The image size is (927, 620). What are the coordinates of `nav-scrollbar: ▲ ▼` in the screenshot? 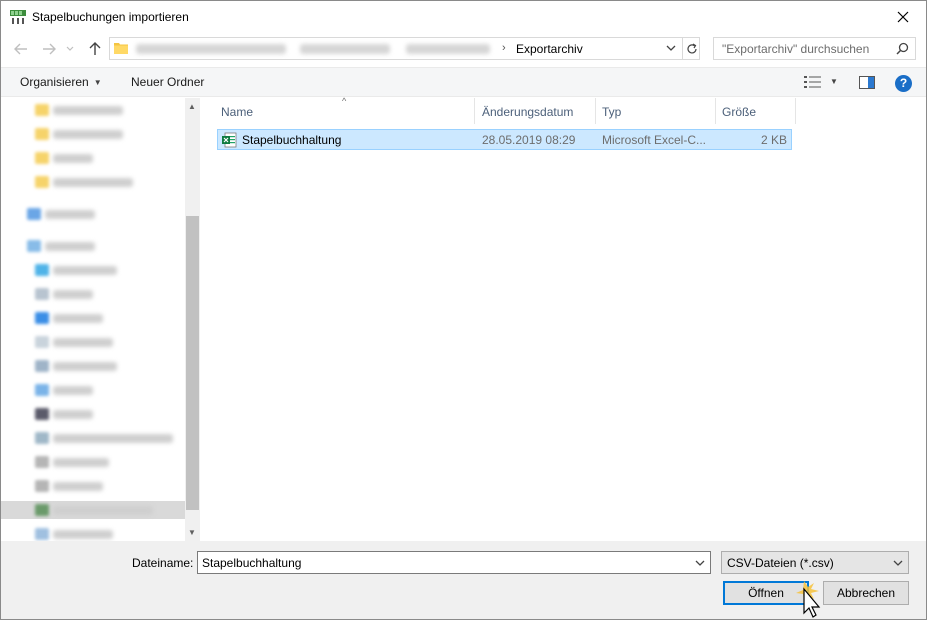 It's located at (192, 319).